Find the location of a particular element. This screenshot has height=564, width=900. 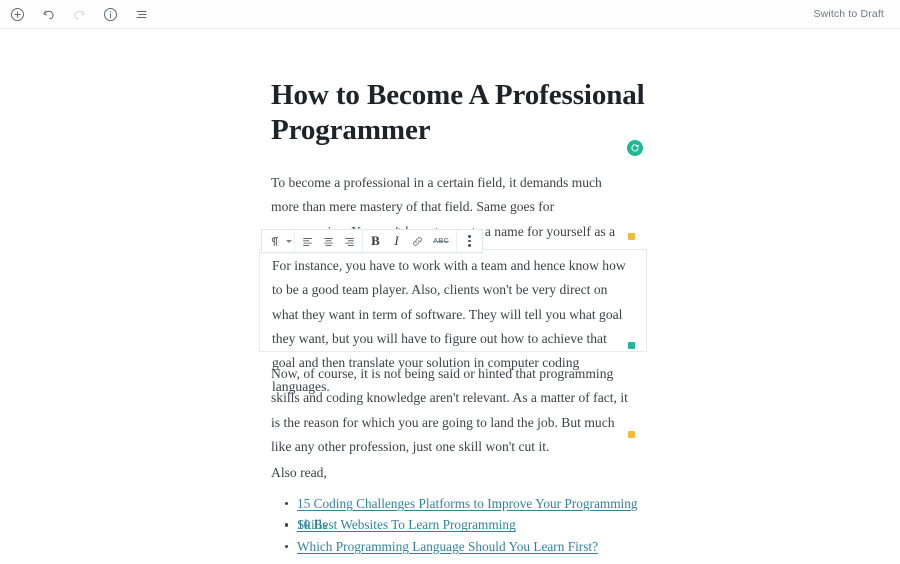

list-item: 10 Best Websites To Learn Programming is located at coordinates (466, 524).